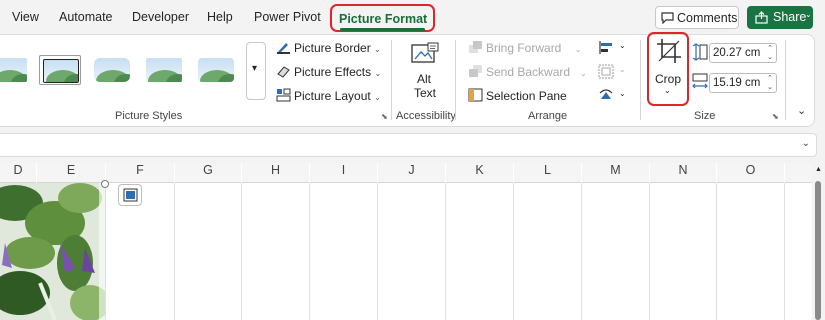  I want to click on column-header-f: F, so click(140, 173).